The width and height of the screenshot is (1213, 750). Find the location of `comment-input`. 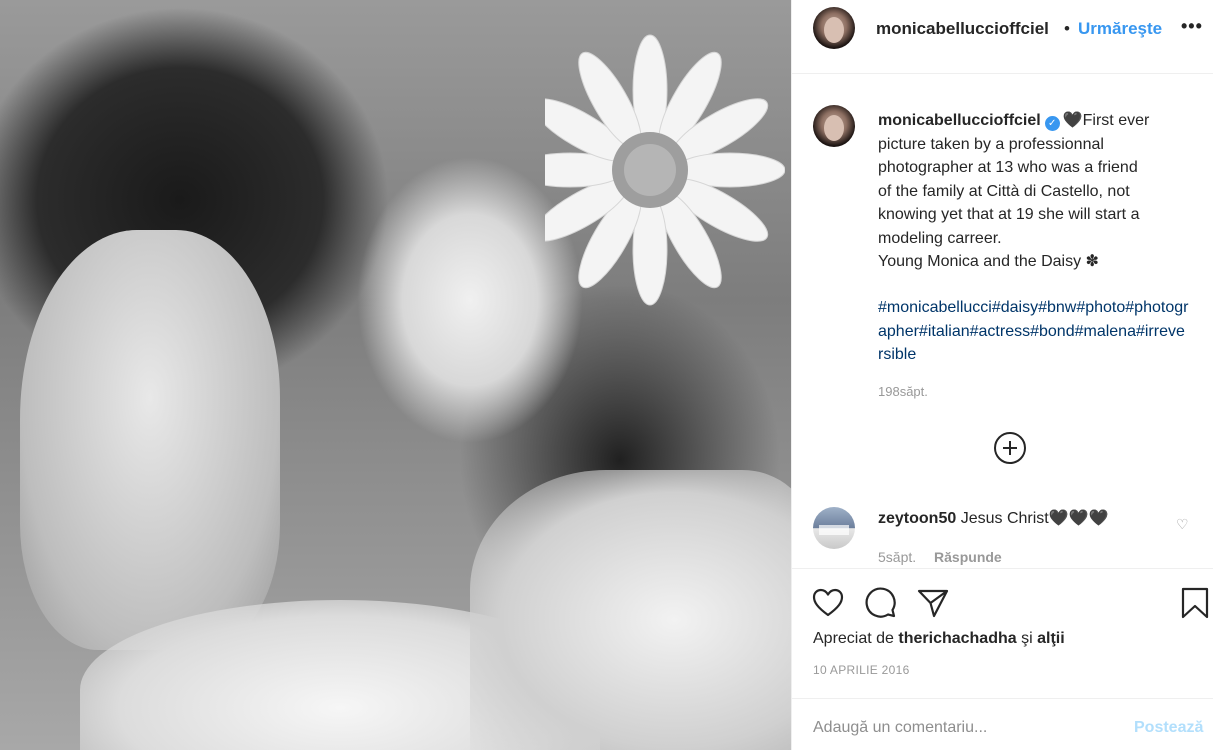

comment-input is located at coordinates (963, 728).